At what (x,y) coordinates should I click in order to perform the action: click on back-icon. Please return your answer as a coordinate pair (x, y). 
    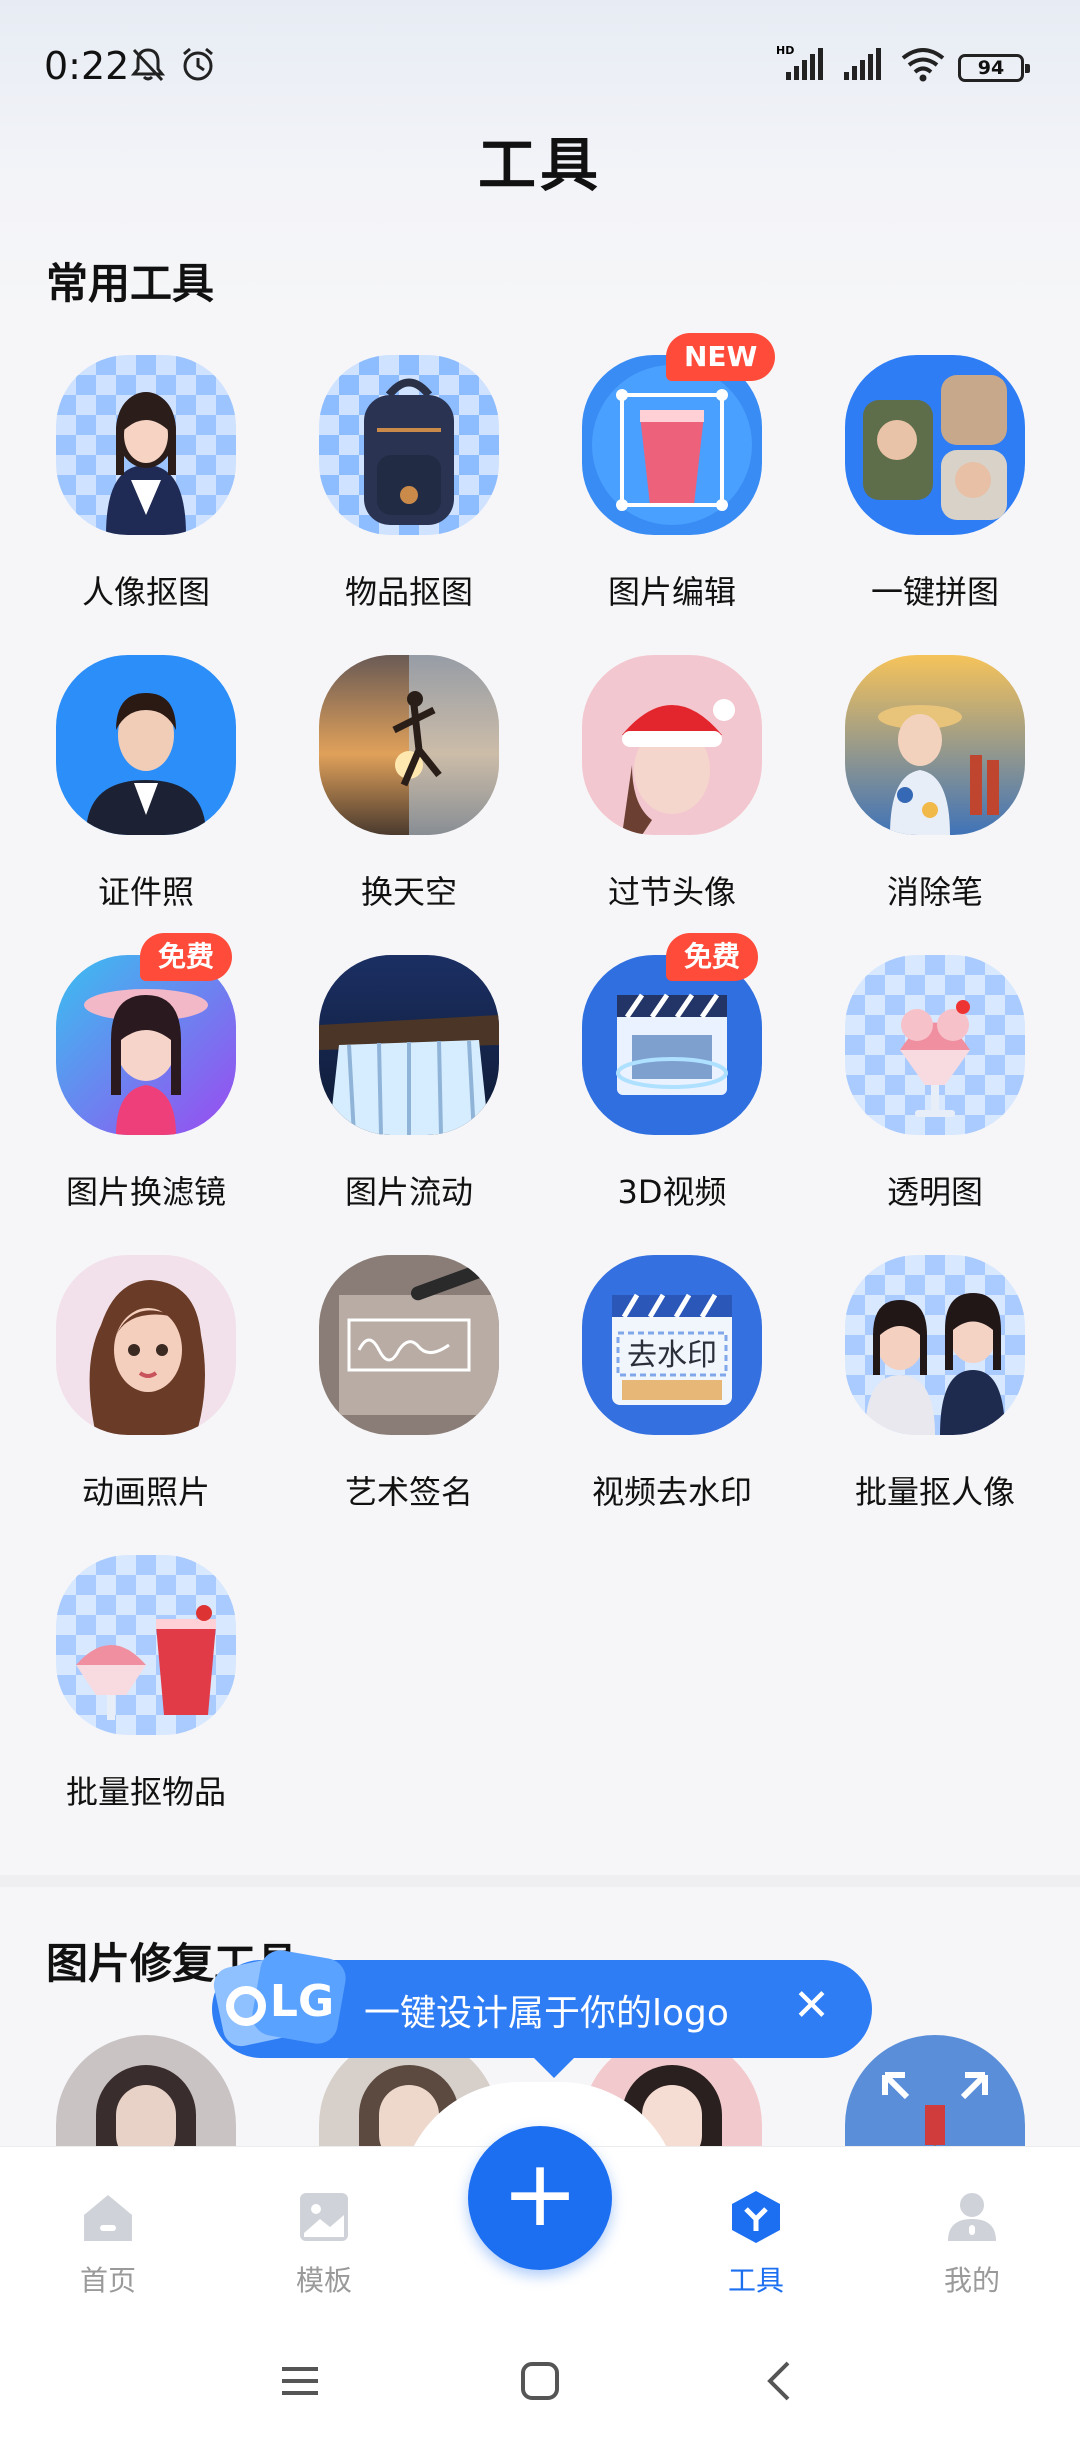
    Looking at the image, I should click on (780, 2381).